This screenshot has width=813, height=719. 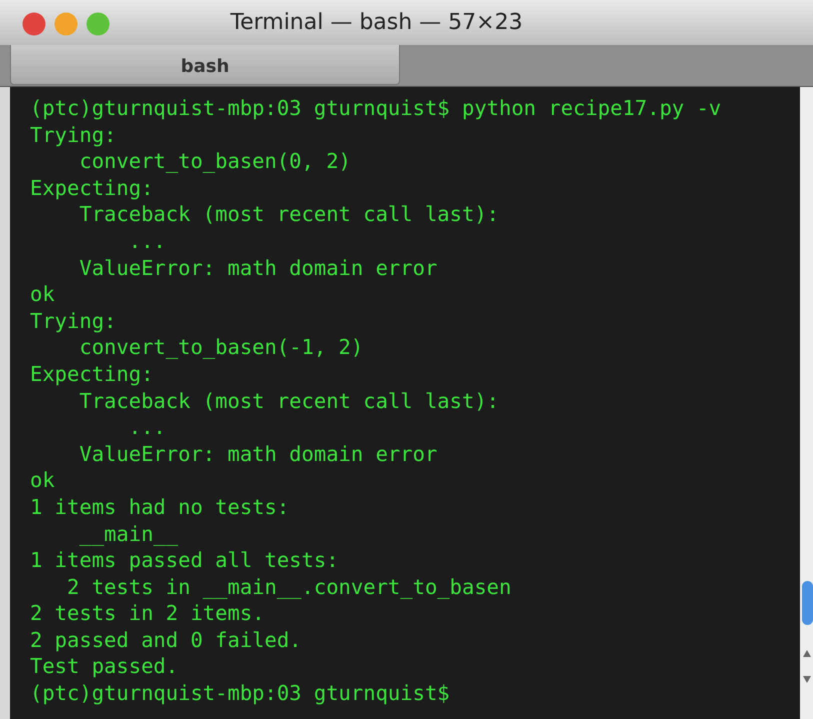 What do you see at coordinates (98, 24) in the screenshot?
I see `zoom-button` at bounding box center [98, 24].